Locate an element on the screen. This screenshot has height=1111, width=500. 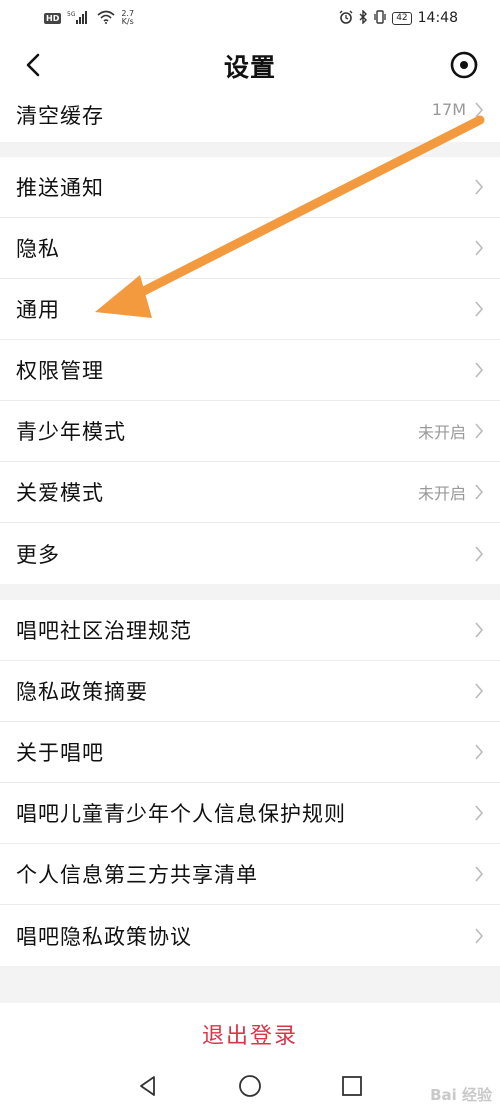
legal-row-privacy-agreement: 唱吧隐私政策协议 is located at coordinates (250, 935).